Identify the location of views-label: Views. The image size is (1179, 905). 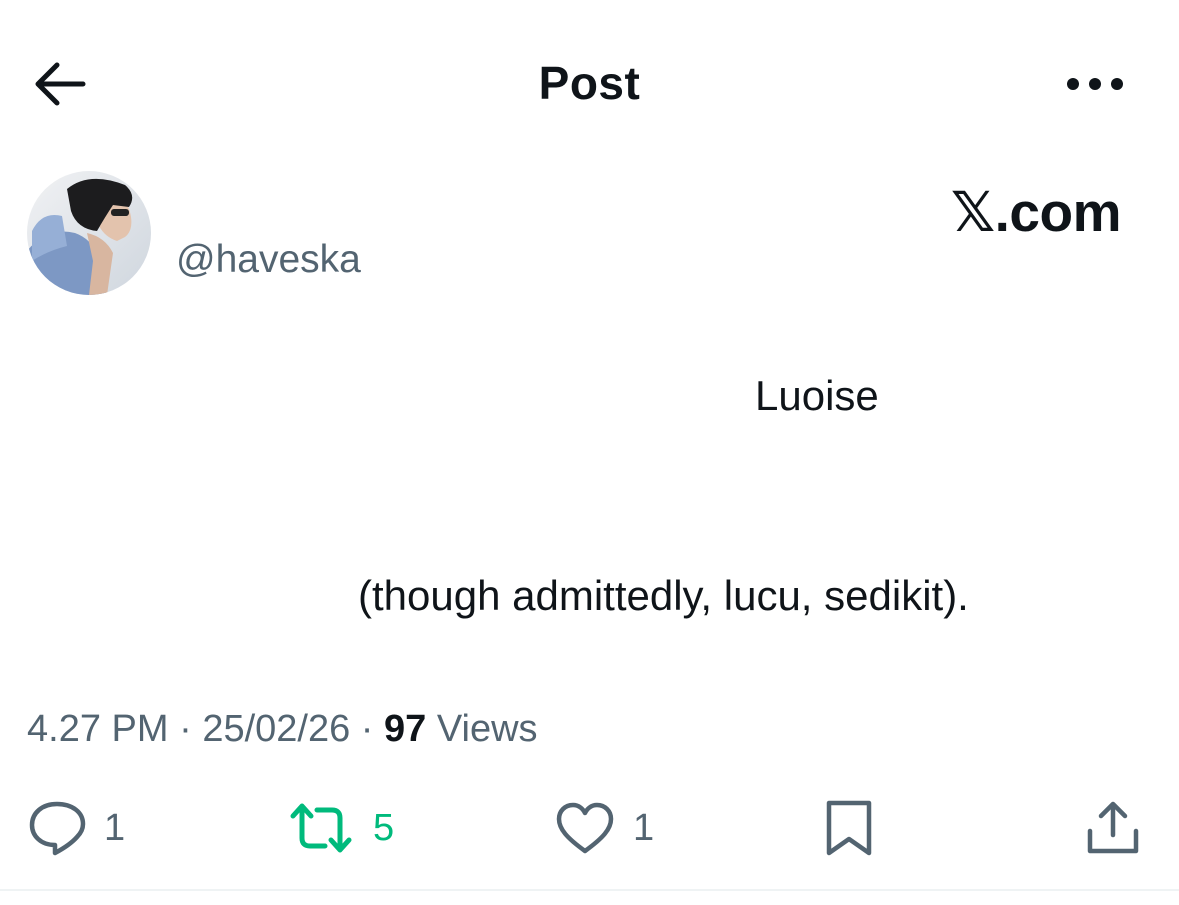
(482, 729).